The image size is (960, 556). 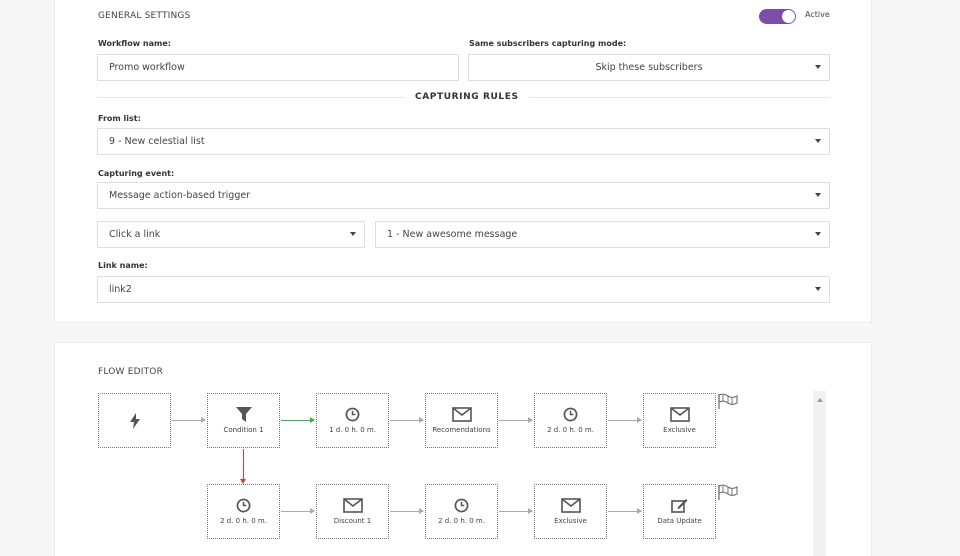 I want to click on scroll-up-arrow-icon, so click(x=820, y=400).